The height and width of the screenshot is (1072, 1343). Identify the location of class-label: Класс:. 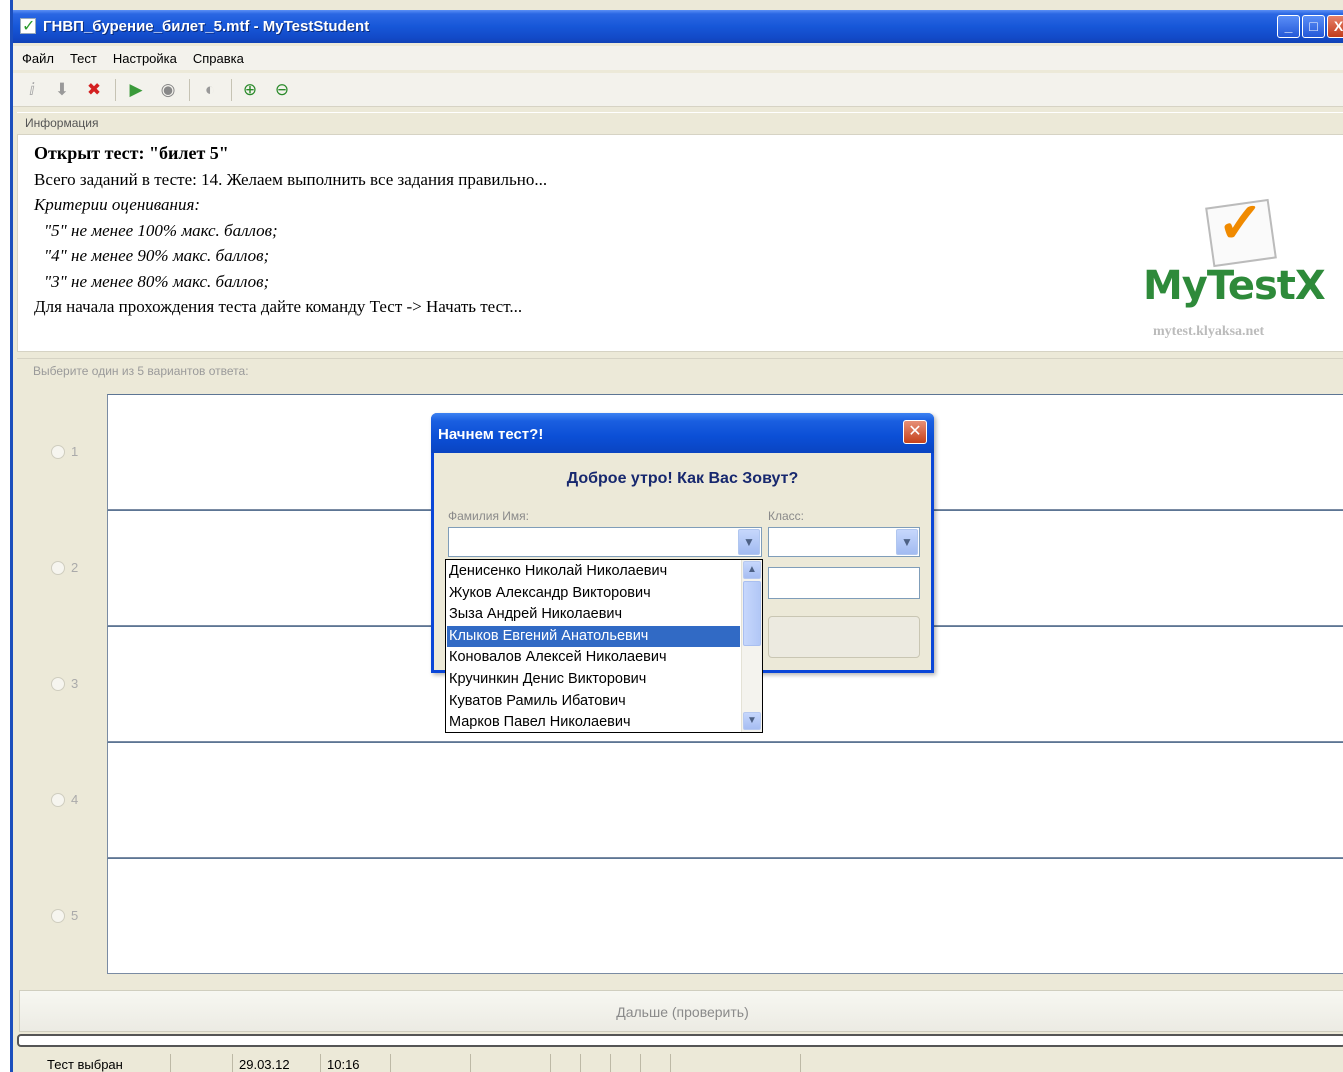
(786, 516).